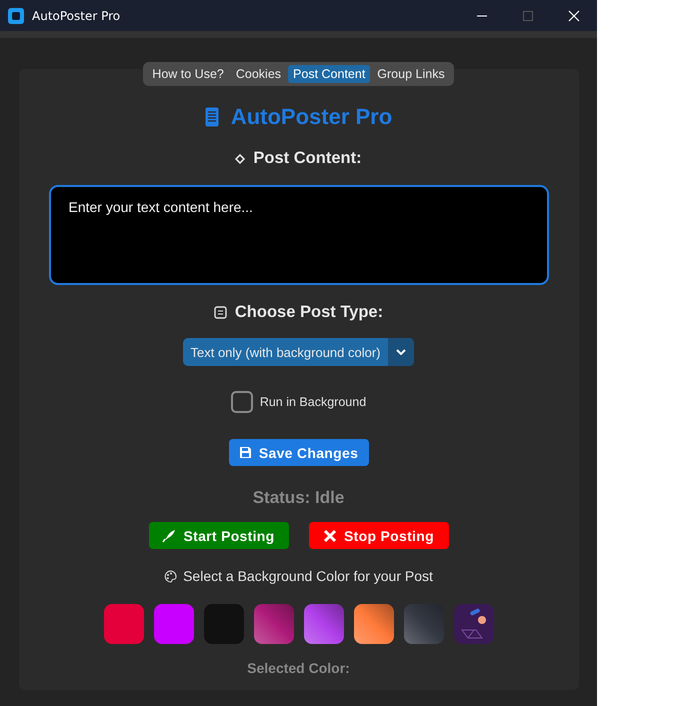  What do you see at coordinates (298, 498) in the screenshot?
I see `status-text: Status: Idle` at bounding box center [298, 498].